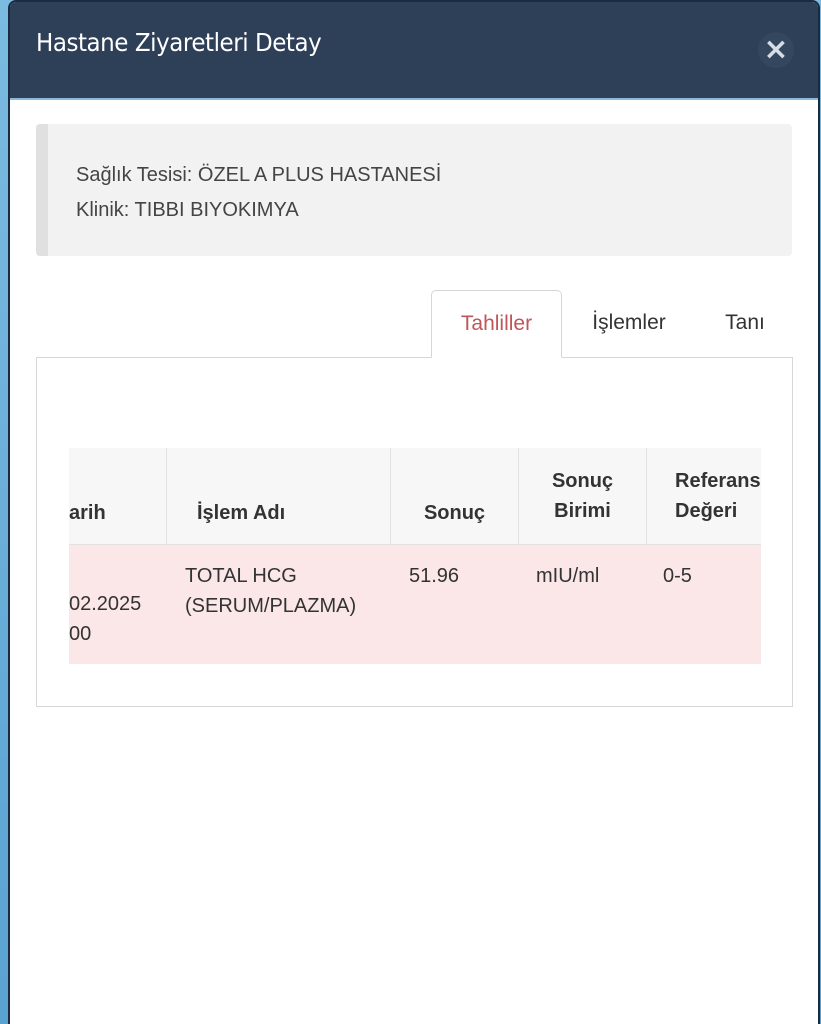  What do you see at coordinates (414, 51) in the screenshot?
I see `modal-header: Hastane Ziyaretleri Detay ×` at bounding box center [414, 51].